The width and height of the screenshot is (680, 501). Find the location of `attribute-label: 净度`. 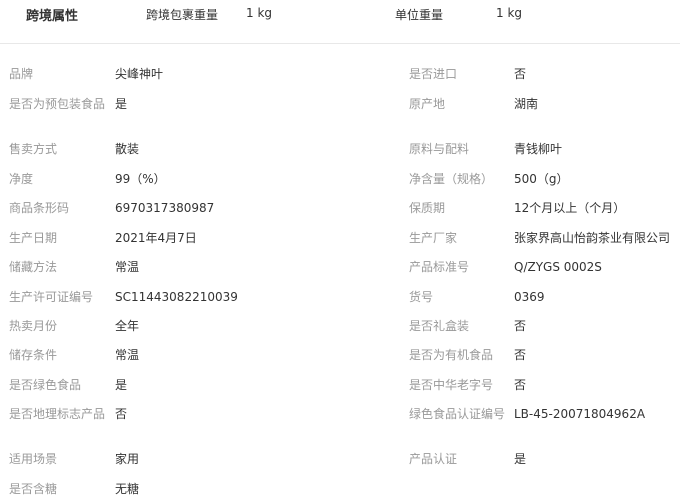

attribute-label: 净度 is located at coordinates (21, 179).